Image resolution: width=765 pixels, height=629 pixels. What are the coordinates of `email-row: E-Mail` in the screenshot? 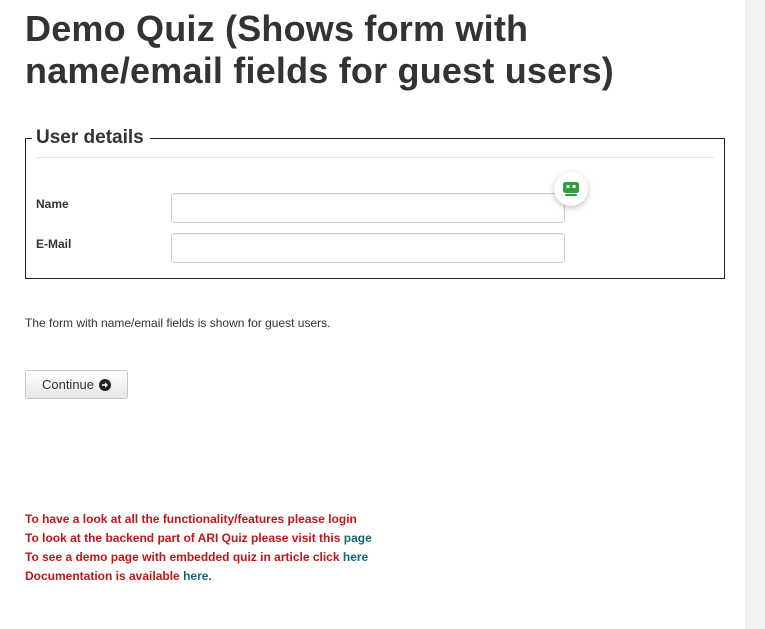 It's located at (376, 248).